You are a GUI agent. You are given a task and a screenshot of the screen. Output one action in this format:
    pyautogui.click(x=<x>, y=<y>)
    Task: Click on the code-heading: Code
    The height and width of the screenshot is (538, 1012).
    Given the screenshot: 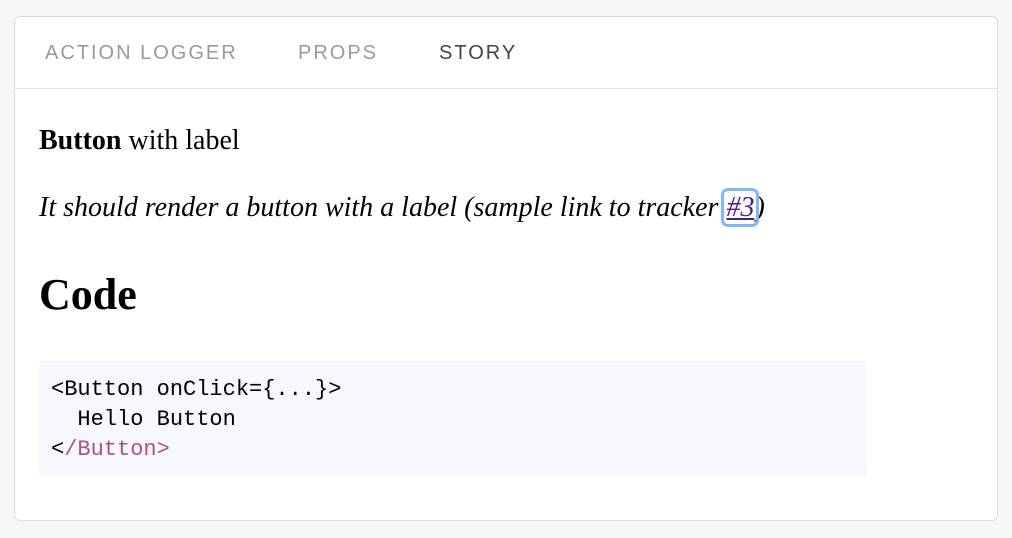 What is the action you would take?
    pyautogui.click(x=88, y=294)
    